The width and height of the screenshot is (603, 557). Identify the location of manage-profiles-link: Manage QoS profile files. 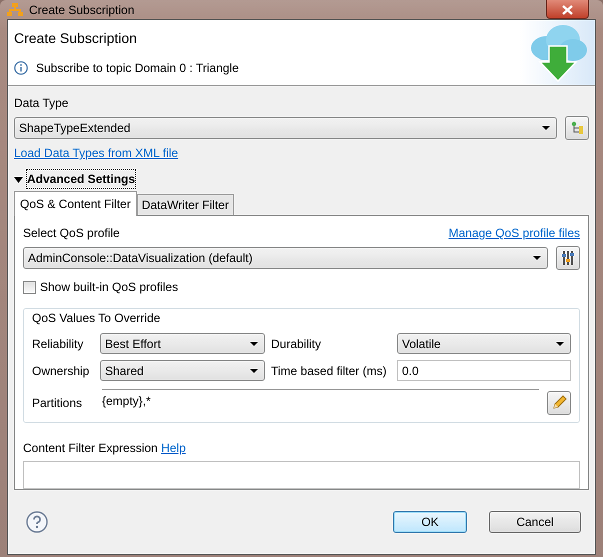
(514, 233).